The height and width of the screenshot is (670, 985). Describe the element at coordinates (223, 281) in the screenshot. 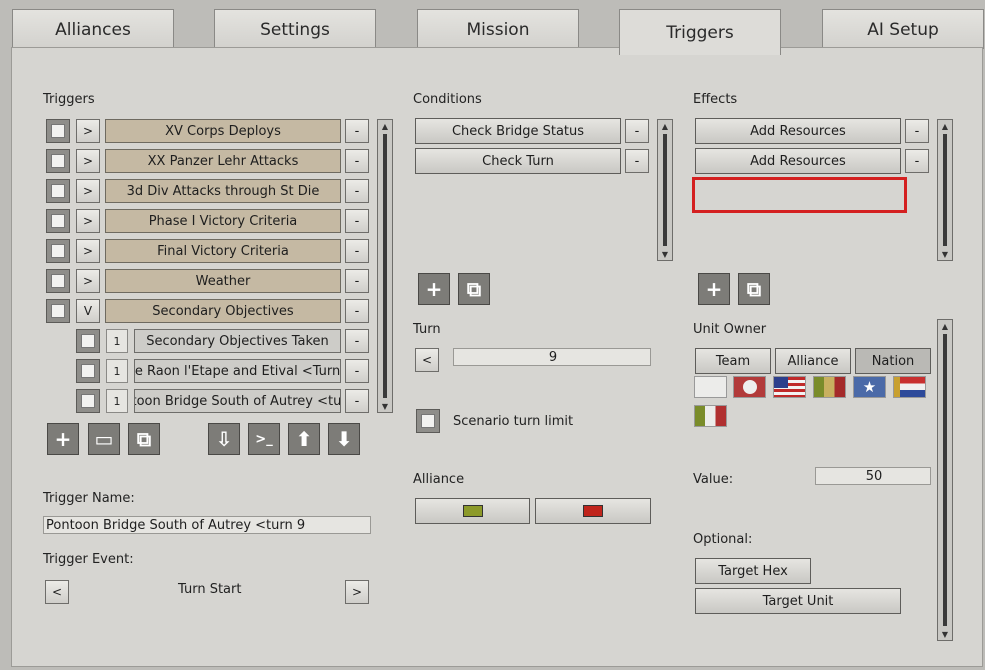

I see `trigger-item: Weather` at that location.